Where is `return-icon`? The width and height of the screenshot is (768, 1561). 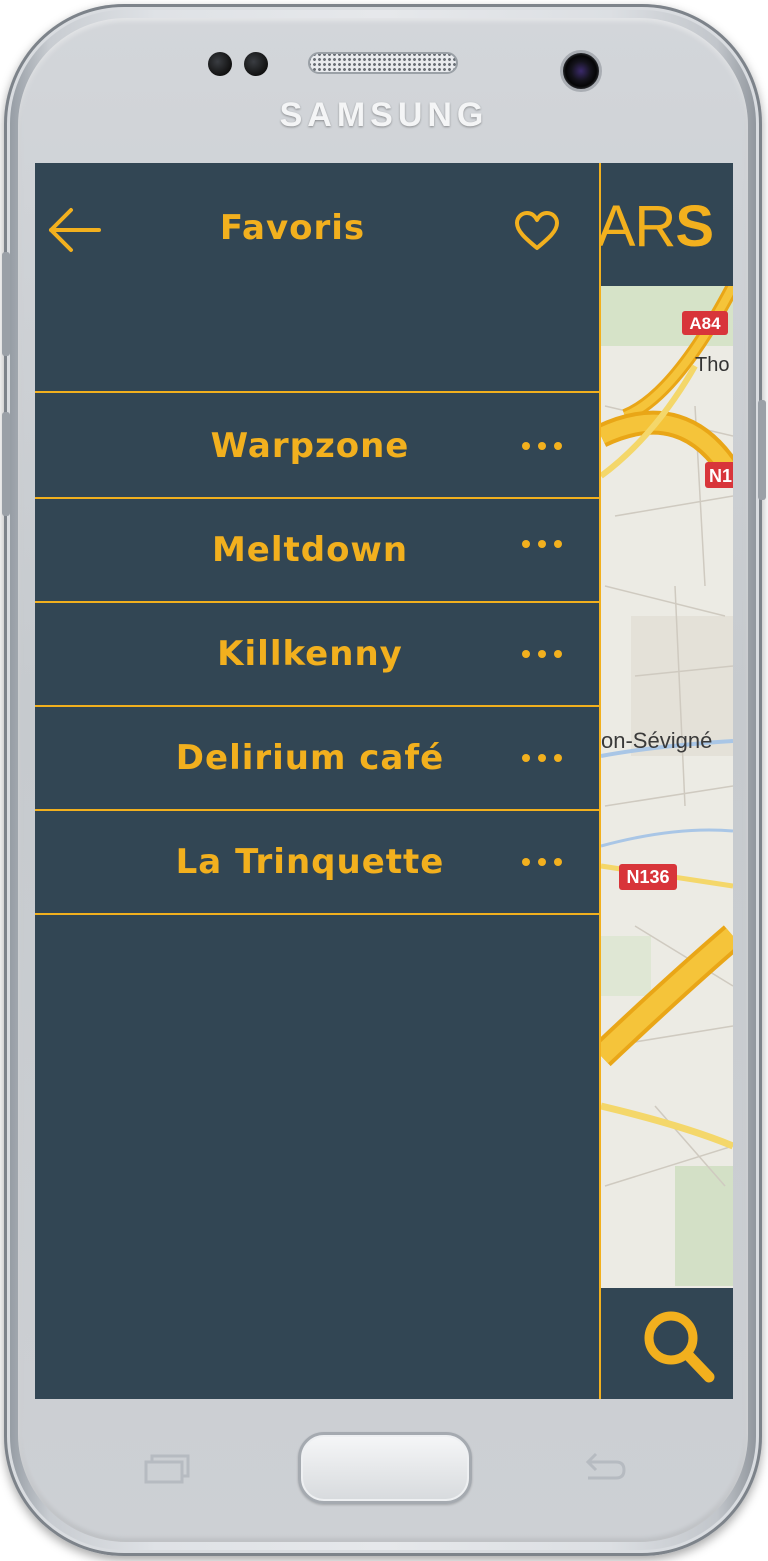
return-icon is located at coordinates (605, 1466).